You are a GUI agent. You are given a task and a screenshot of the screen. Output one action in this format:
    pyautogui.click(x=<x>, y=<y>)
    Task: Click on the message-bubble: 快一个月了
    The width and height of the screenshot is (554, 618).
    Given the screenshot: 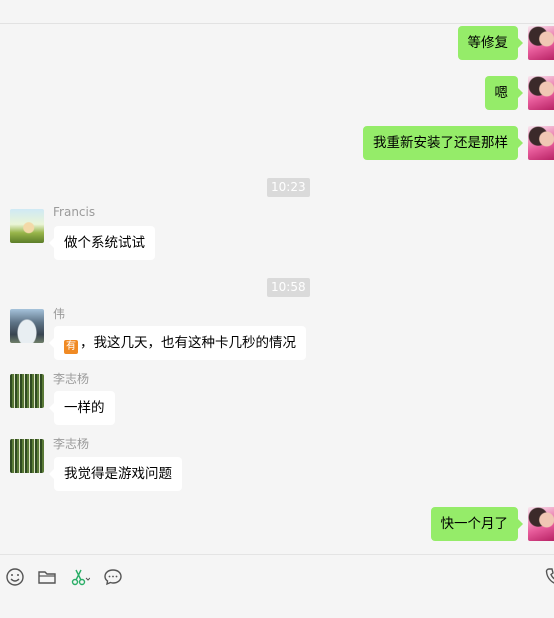 What is the action you would take?
    pyautogui.click(x=476, y=524)
    